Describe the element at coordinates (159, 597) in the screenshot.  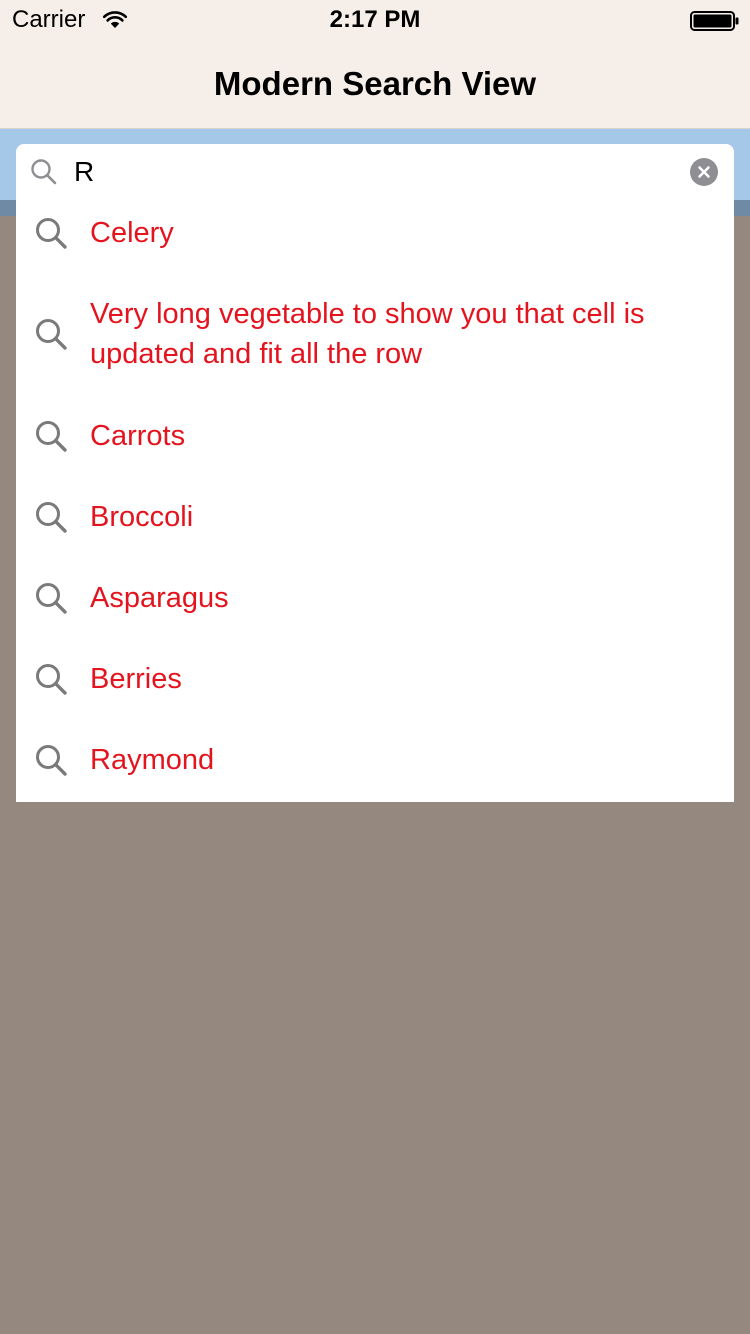
I see `result-label: Asparagus` at that location.